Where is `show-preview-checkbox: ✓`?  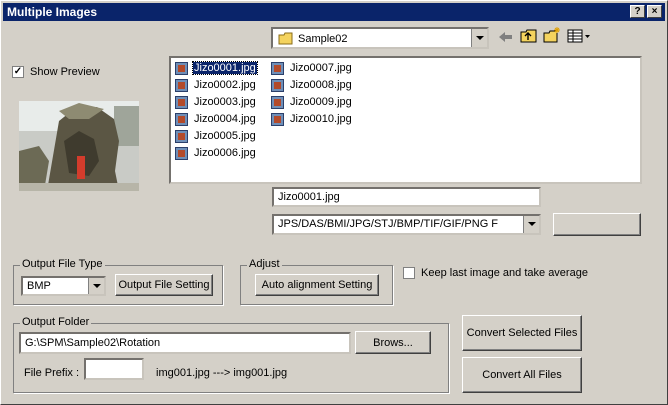
show-preview-checkbox: ✓ is located at coordinates (18, 72).